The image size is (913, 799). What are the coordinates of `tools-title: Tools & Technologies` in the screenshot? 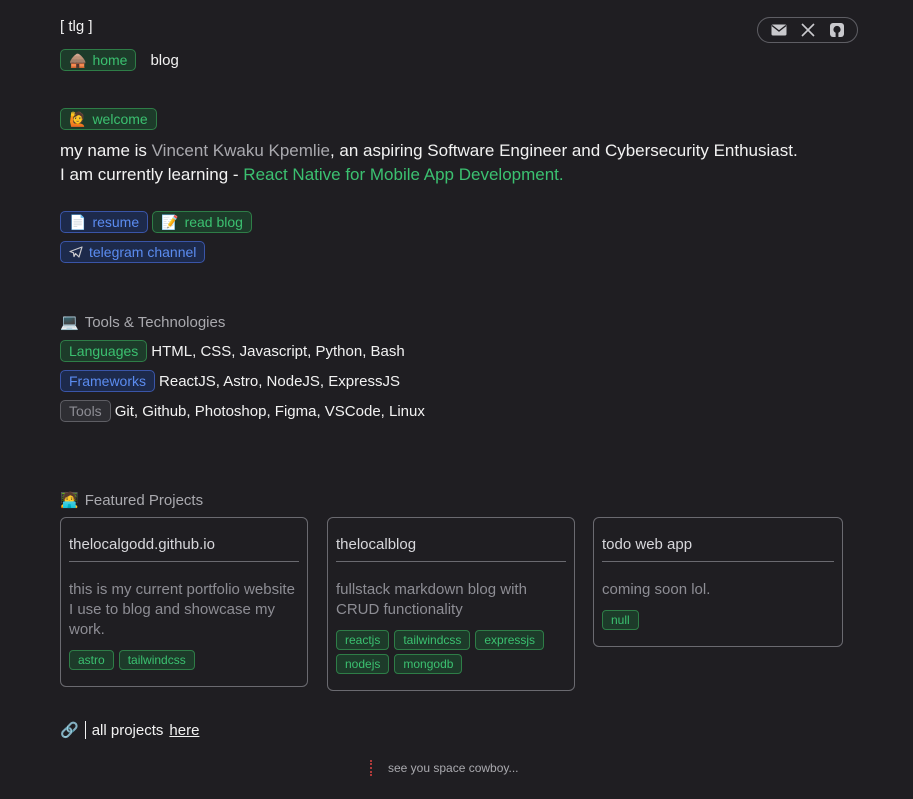 It's located at (155, 322).